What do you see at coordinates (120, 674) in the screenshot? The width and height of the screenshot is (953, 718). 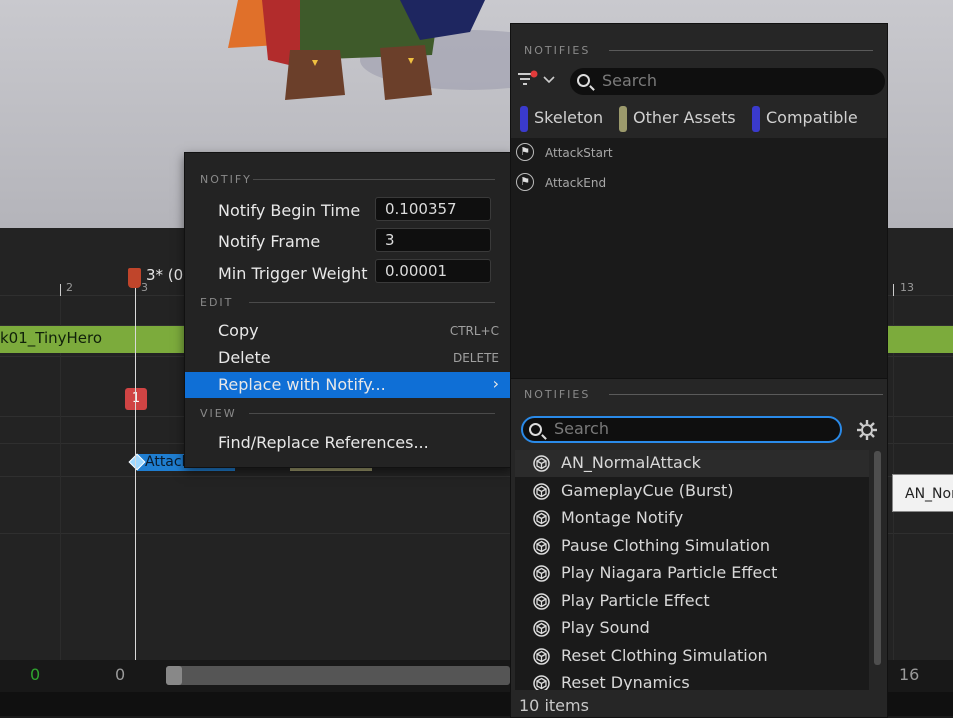 I see `range-start: 0` at bounding box center [120, 674].